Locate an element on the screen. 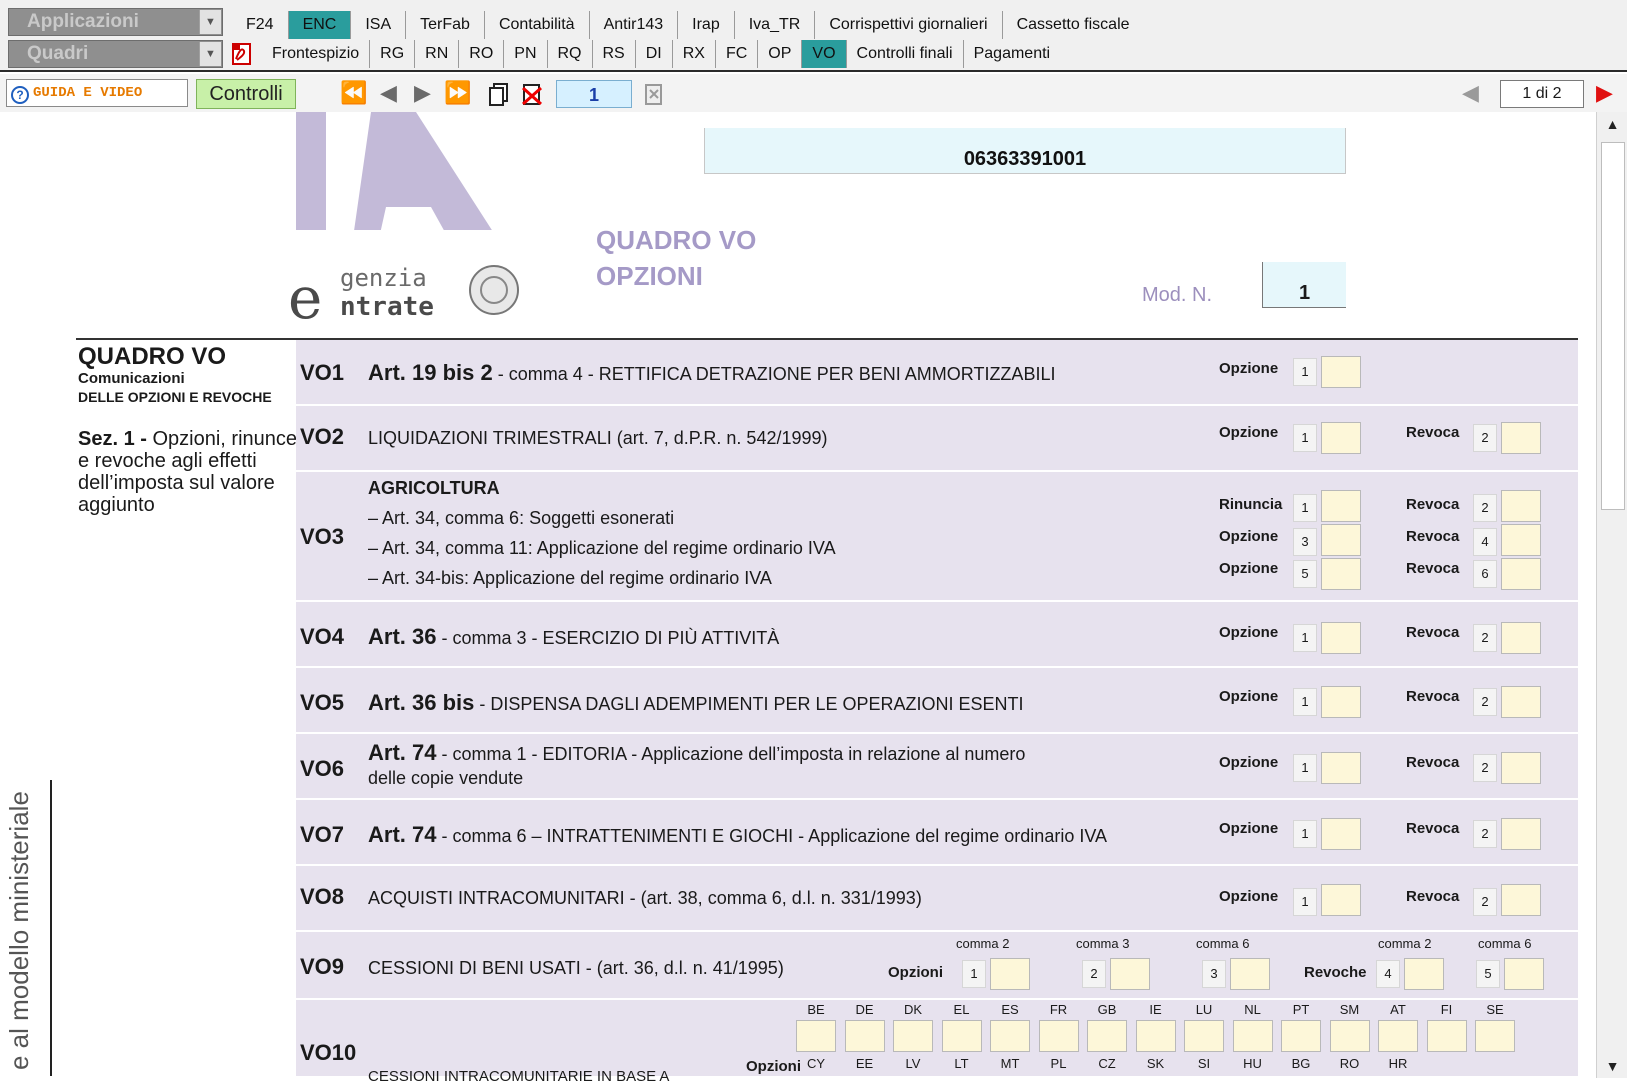 Image resolution: width=1627 pixels, height=1085 pixels. controlli-button: Controlli is located at coordinates (246, 94).